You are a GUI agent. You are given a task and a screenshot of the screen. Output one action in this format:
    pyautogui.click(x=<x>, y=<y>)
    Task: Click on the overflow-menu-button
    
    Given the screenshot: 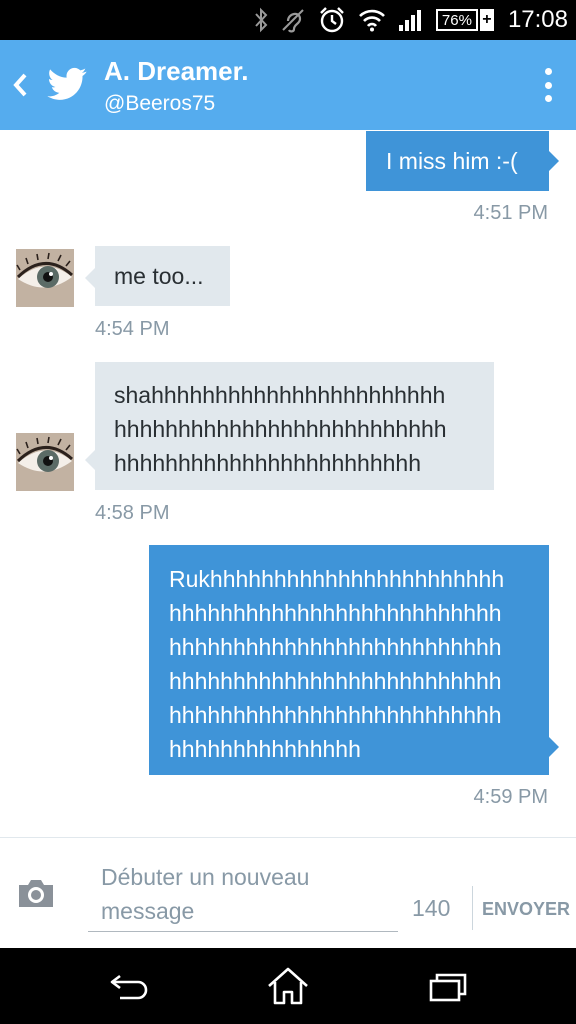 What is the action you would take?
    pyautogui.click(x=548, y=85)
    